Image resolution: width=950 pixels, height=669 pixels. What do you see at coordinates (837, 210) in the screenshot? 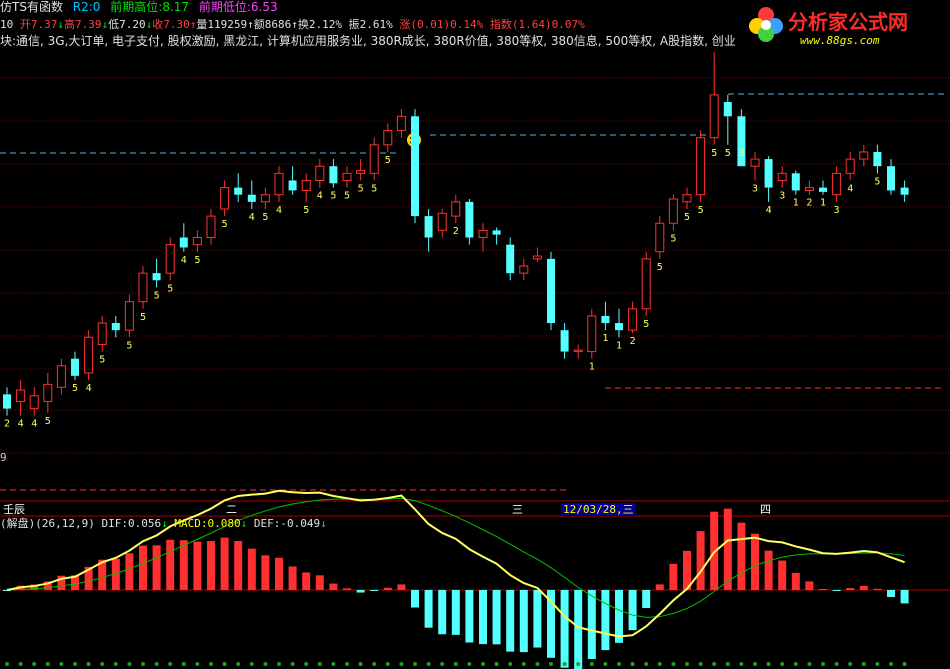
I see `candle-label: 3` at bounding box center [837, 210].